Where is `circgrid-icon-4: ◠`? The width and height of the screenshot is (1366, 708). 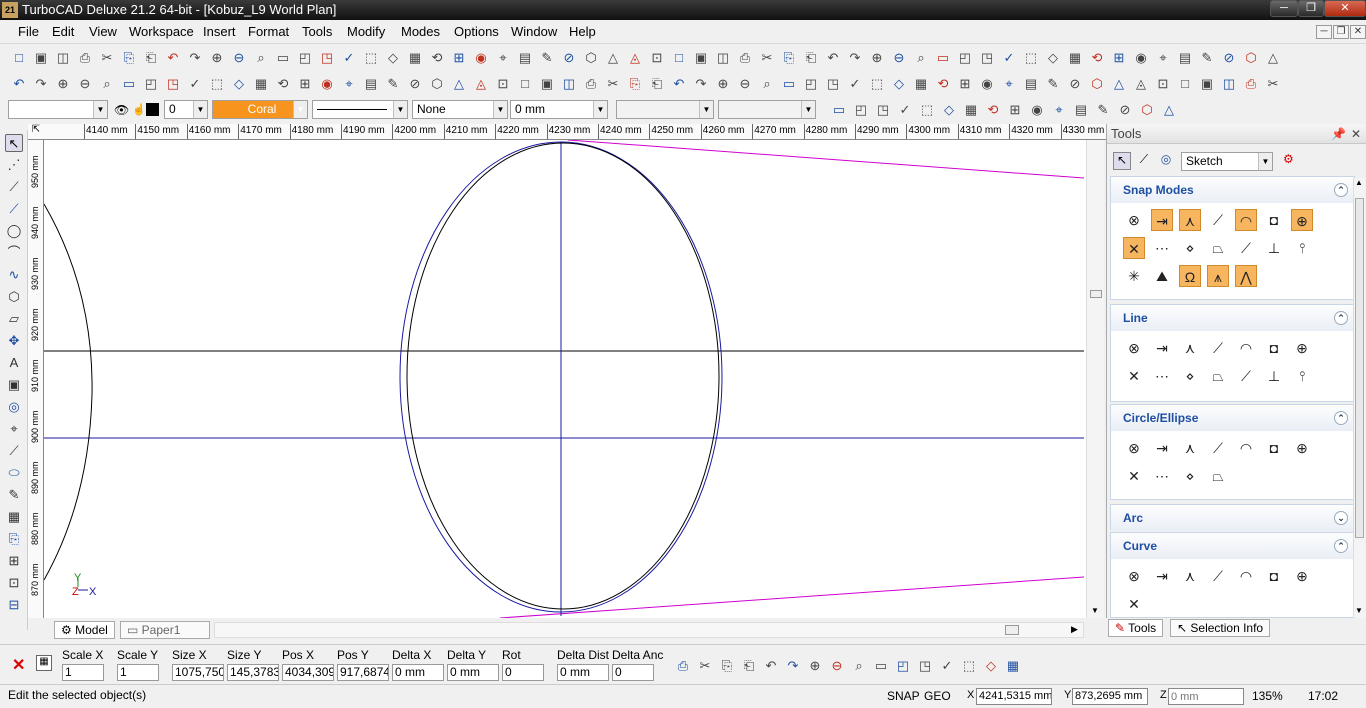 circgrid-icon-4: ◠ is located at coordinates (1246, 448).